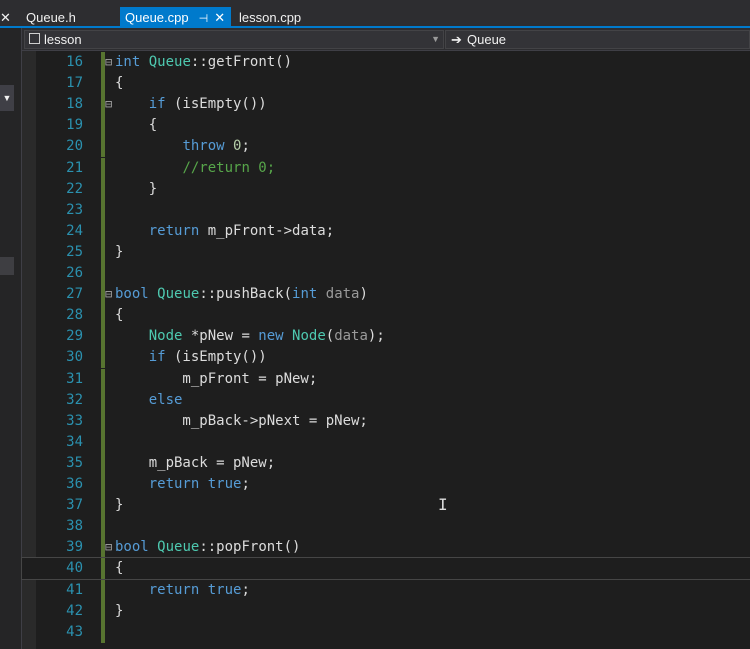  Describe the element at coordinates (266, 336) in the screenshot. I see `code-text: Node *pNew = new Node(data);` at that location.